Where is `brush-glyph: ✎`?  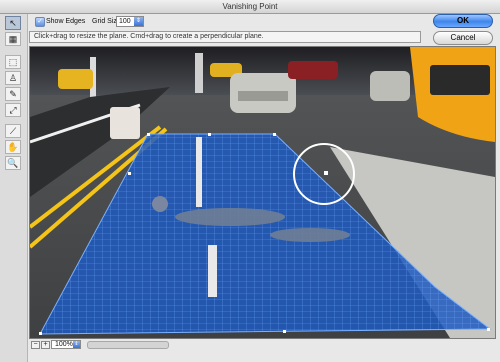
brush-glyph: ✎ is located at coordinates (13, 93).